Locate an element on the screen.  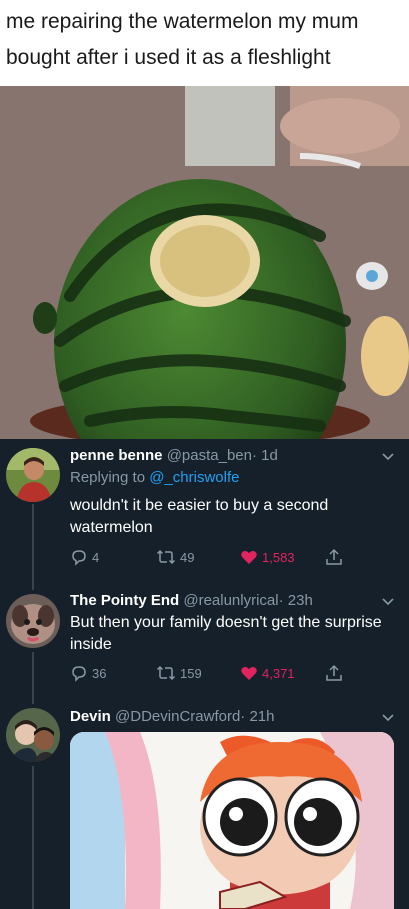
retweet-count: 159 is located at coordinates (191, 673).